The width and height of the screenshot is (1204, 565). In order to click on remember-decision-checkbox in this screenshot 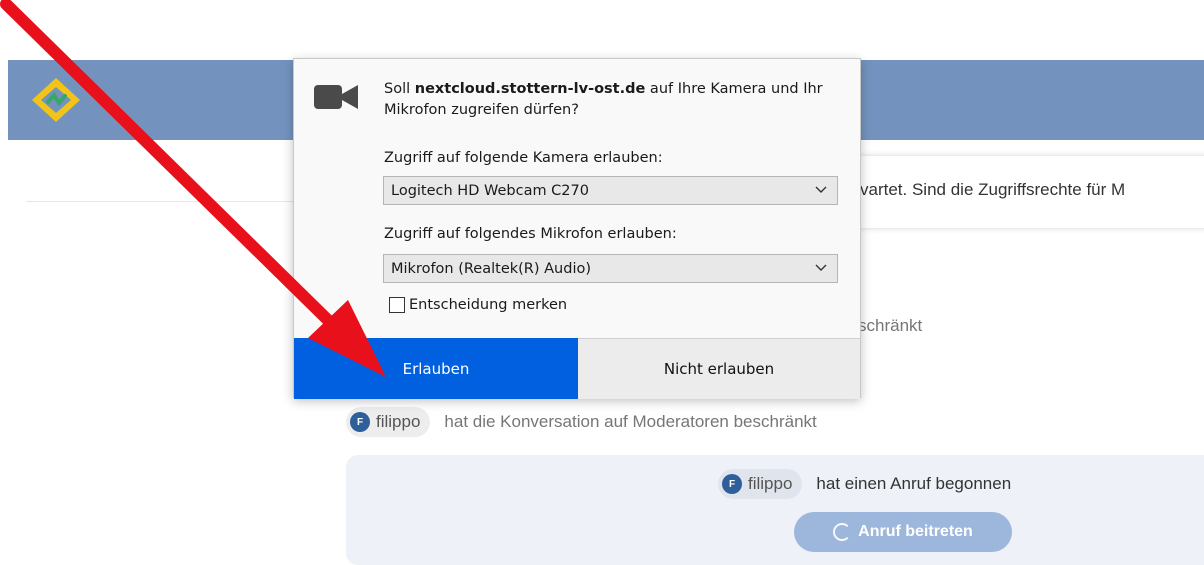, I will do `click(397, 305)`.